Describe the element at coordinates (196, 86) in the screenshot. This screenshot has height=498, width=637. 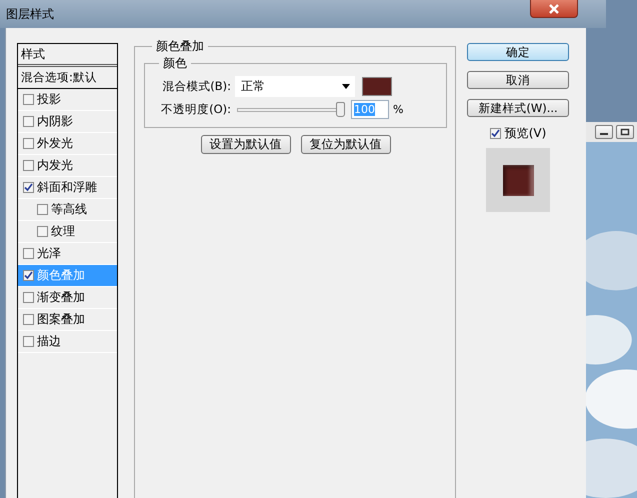
I see `field-label: 混合模式(B):` at that location.